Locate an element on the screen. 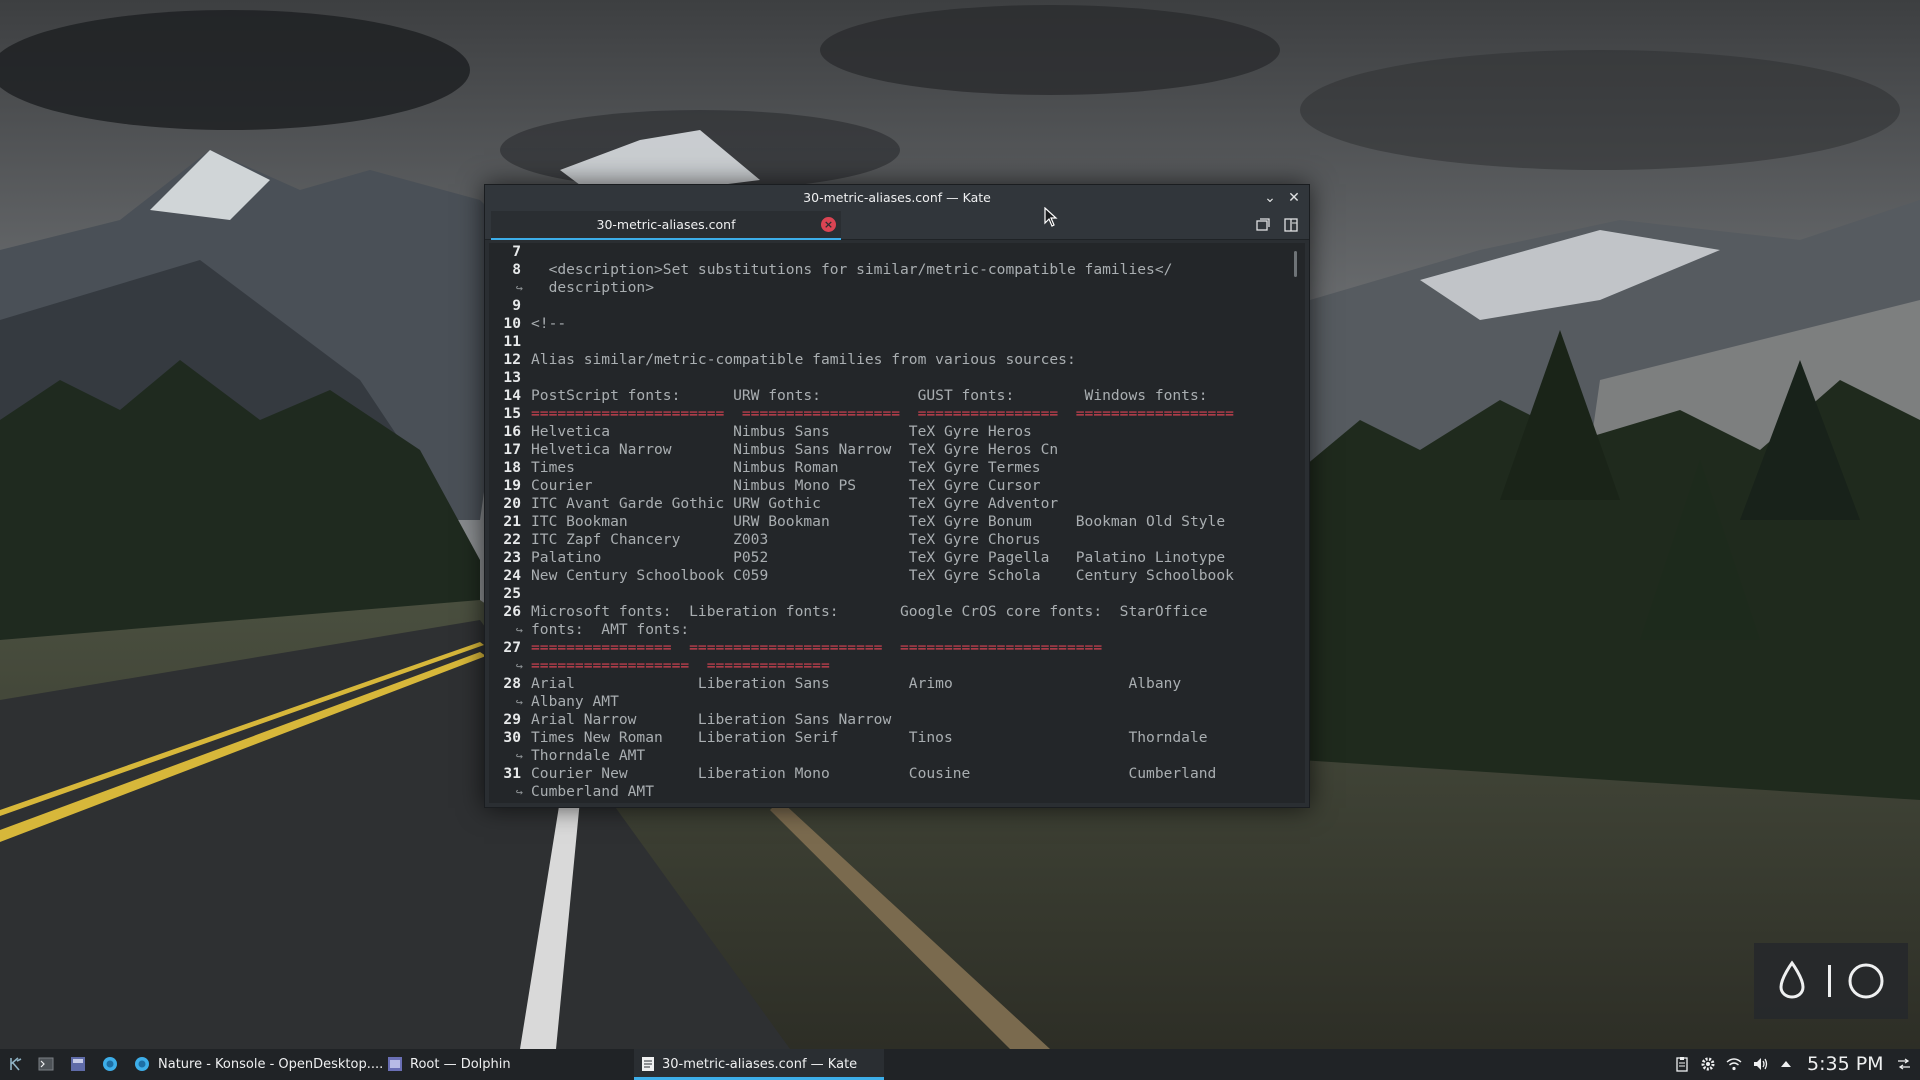 The image size is (1920, 1080). chevron-down-icon: ⌄ is located at coordinates (1270, 198).